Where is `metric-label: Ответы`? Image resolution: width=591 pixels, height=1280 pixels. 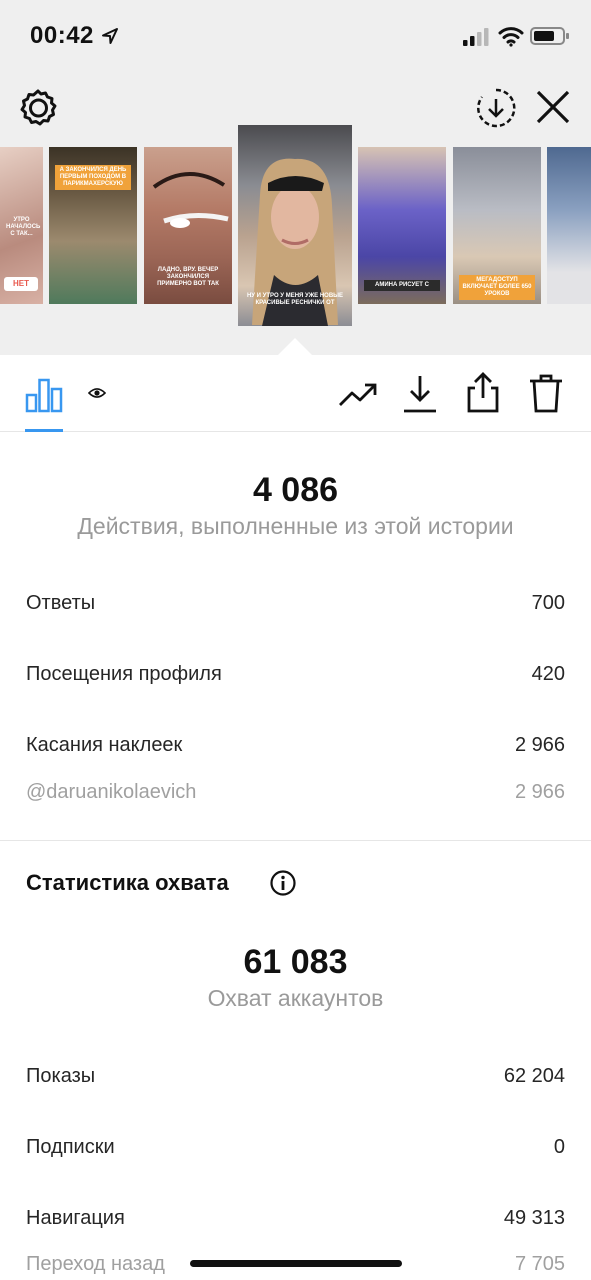 metric-label: Ответы is located at coordinates (61, 603).